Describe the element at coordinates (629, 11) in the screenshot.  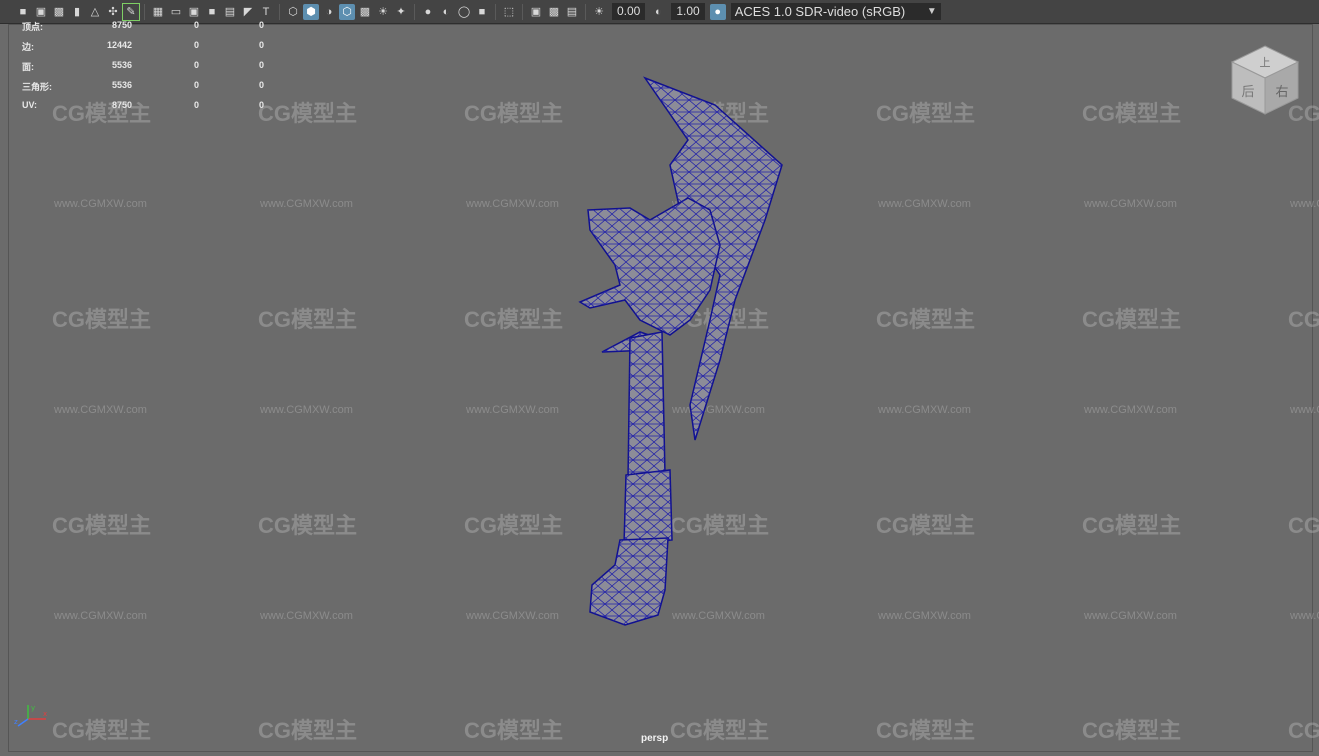
I see `exposure-field: 0.00` at that location.